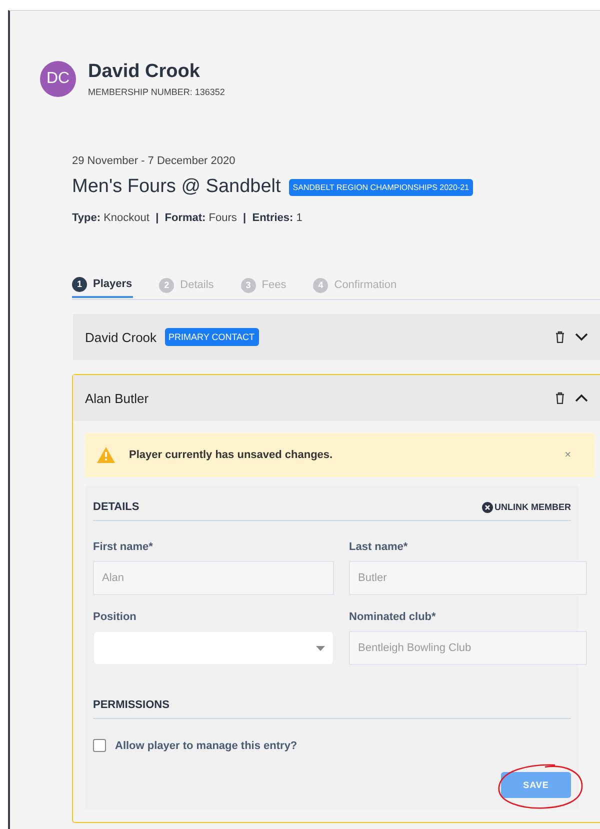 The image size is (600, 829). What do you see at coordinates (121, 337) in the screenshot?
I see `player-name: David Crook` at bounding box center [121, 337].